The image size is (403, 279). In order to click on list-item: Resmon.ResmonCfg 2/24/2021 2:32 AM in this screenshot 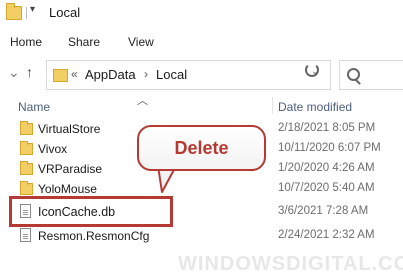, I will do `click(201, 236)`.